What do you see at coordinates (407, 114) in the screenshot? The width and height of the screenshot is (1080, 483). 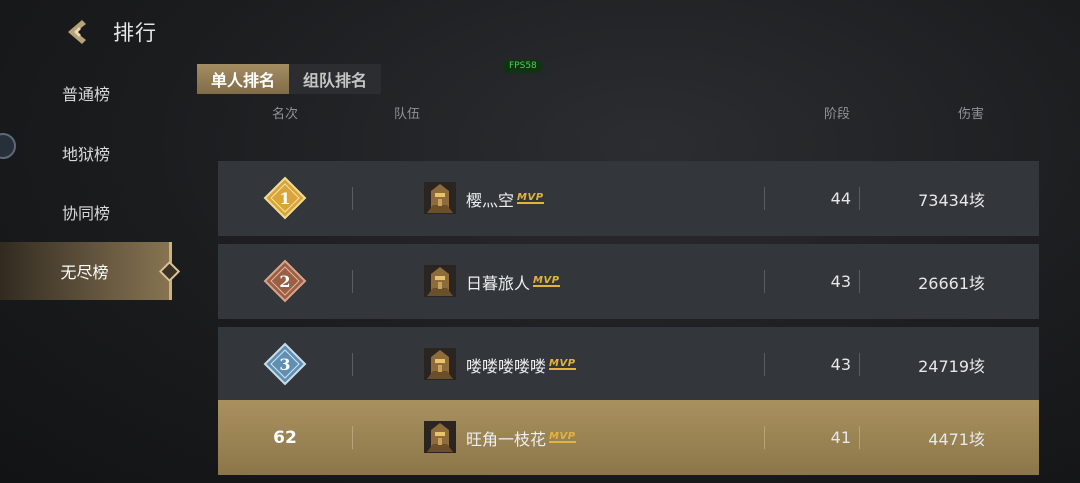 I see `column-header-team: 队伍` at bounding box center [407, 114].